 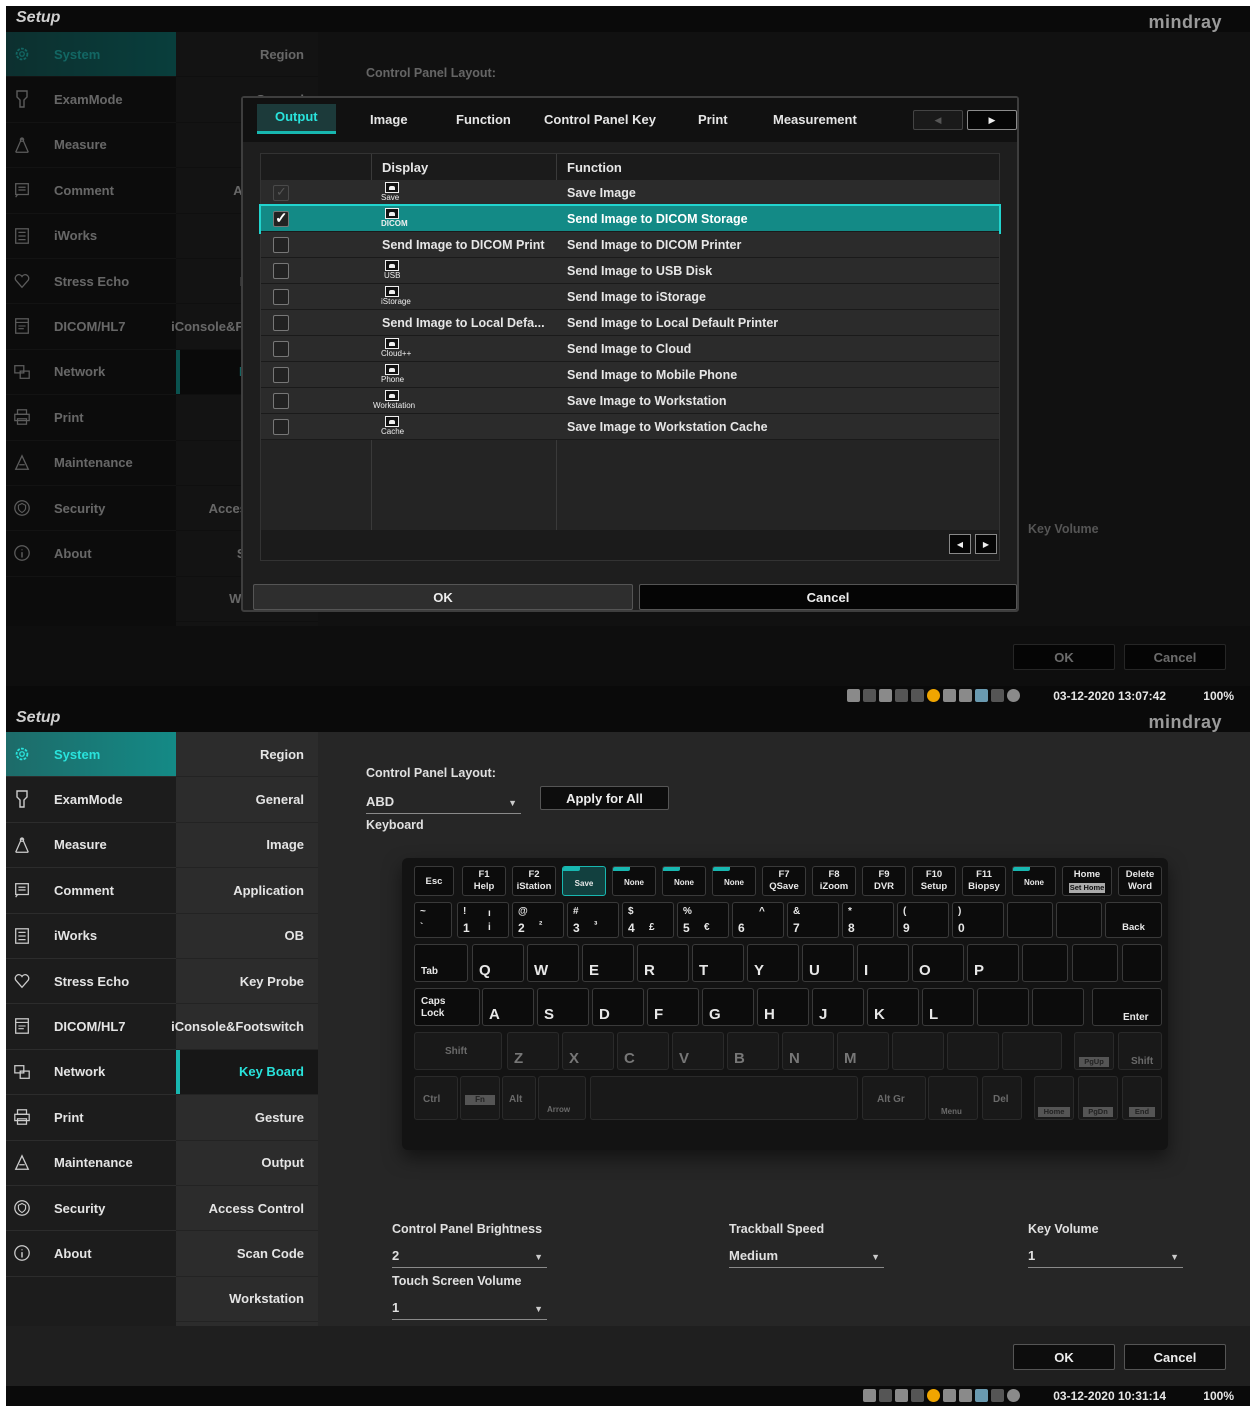 What do you see at coordinates (1127, 1007) in the screenshot?
I see `key-enter: Enter` at bounding box center [1127, 1007].